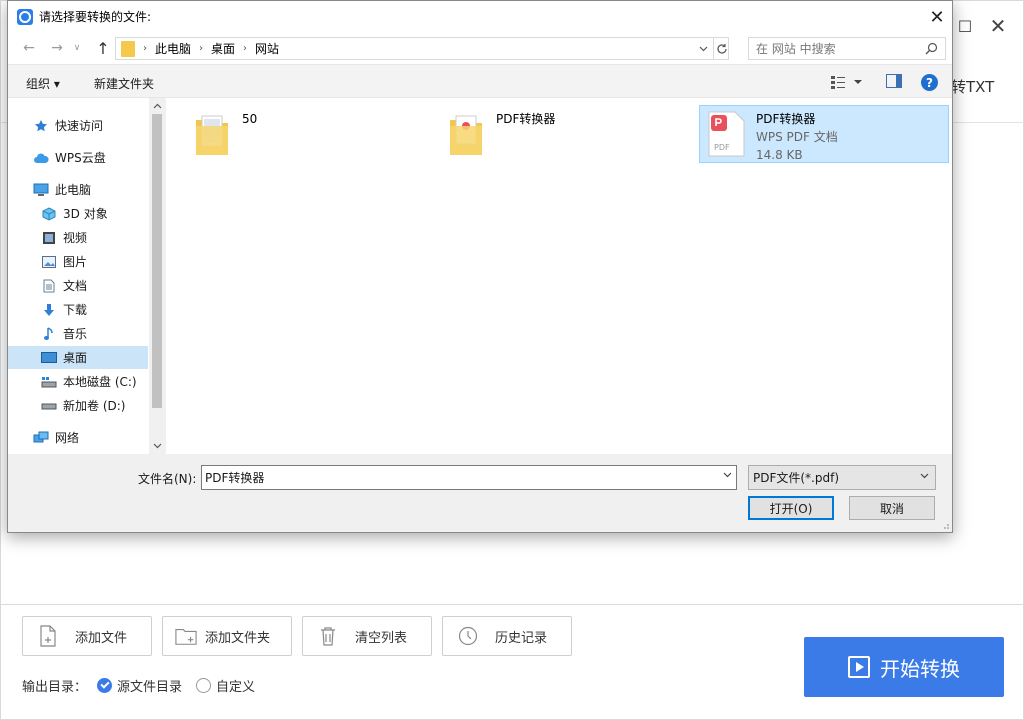 The width and height of the screenshot is (1024, 720). What do you see at coordinates (94, 406) in the screenshot?
I see `sidebar-item-label: 新加卷 (D:)` at bounding box center [94, 406].